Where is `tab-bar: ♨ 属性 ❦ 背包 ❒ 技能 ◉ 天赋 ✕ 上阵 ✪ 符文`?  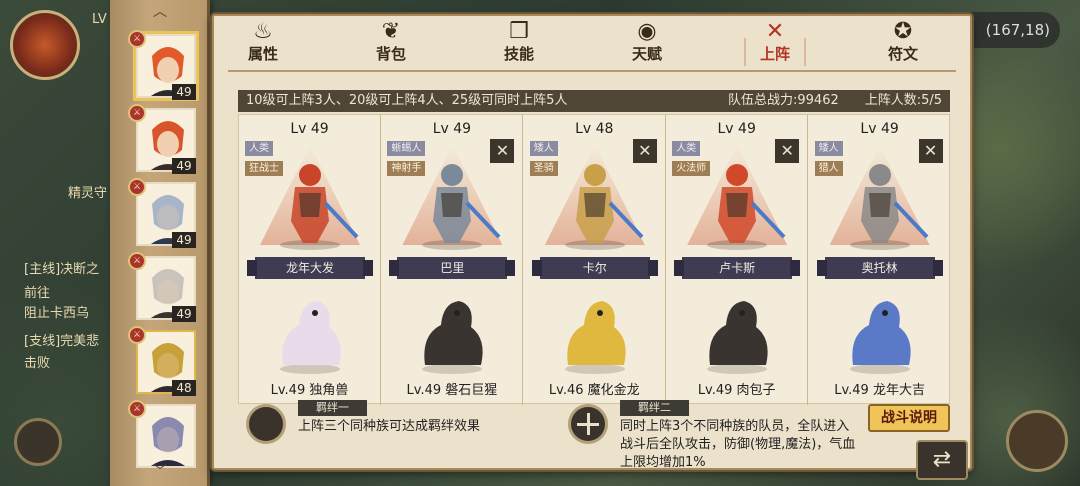
tab-bar: ♨ 属性 ❦ 背包 ❒ 技能 ◉ 天赋 ✕ 上阵 ✪ 符文 is located at coordinates (592, 42).